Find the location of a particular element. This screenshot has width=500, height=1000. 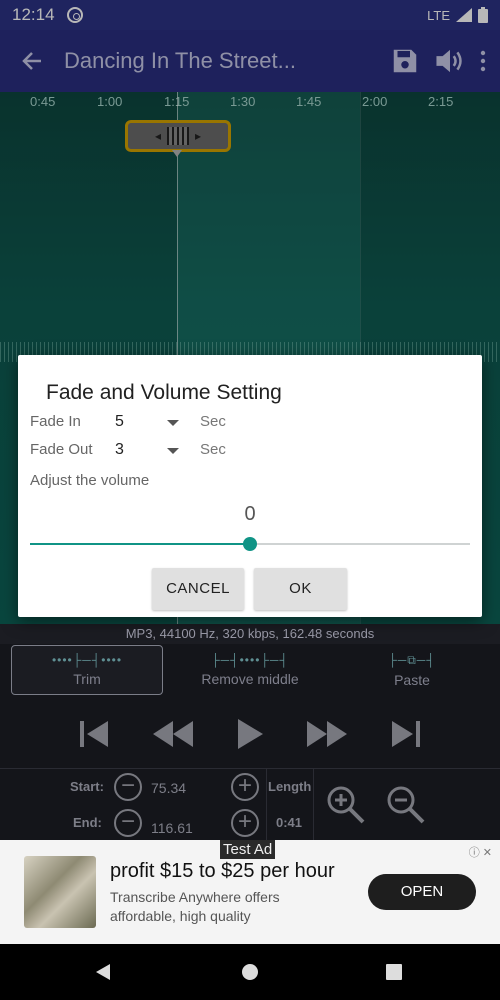

handle-right-arrow-icon: ▸ is located at coordinates (198, 136).